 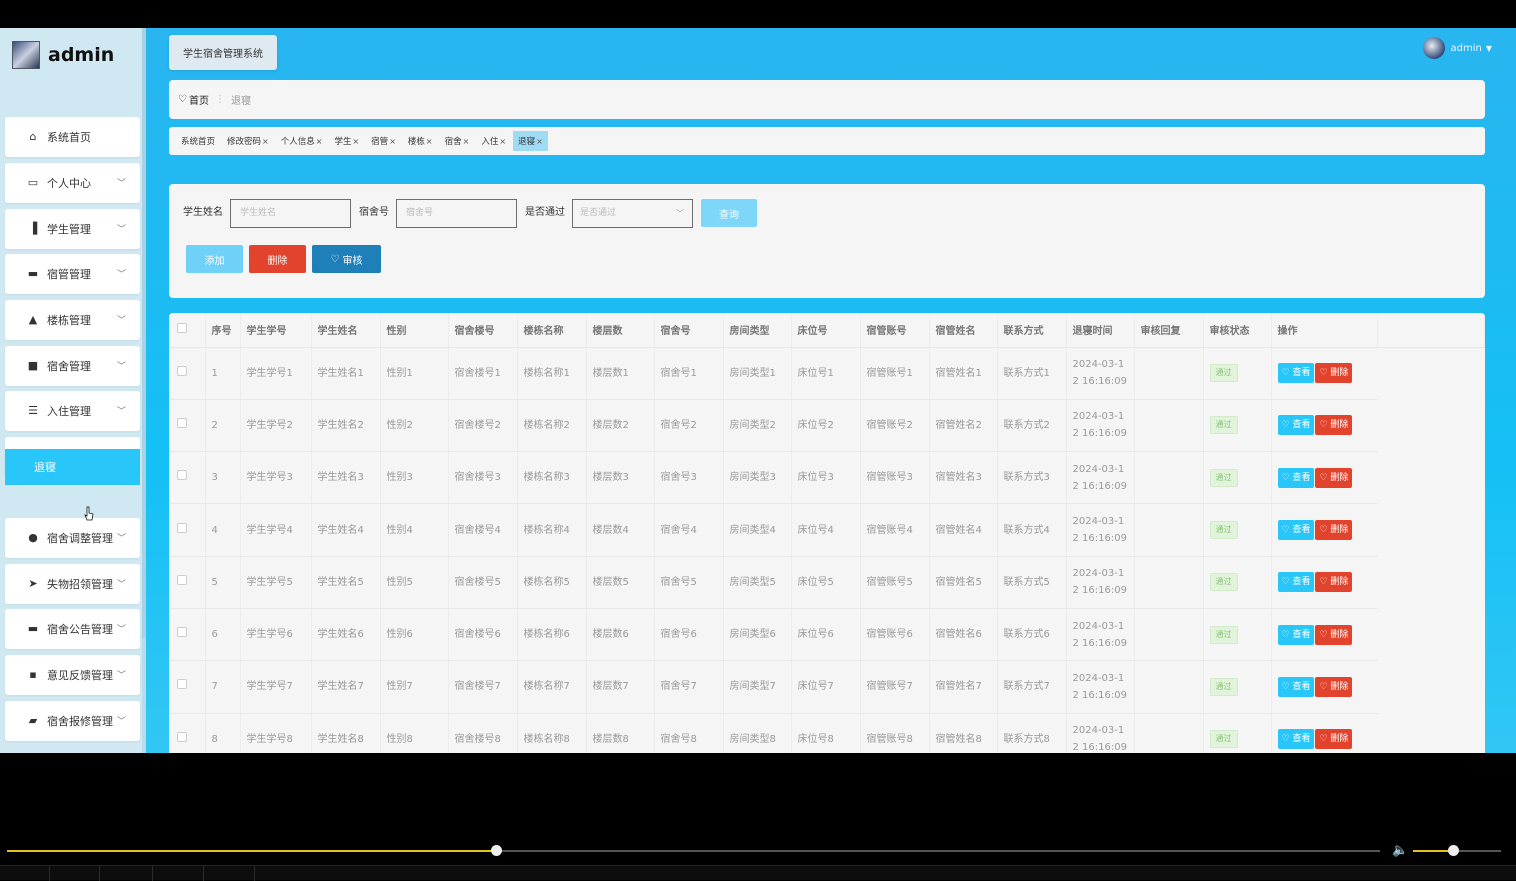 What do you see at coordinates (729, 213) in the screenshot?
I see `query-button: 查询` at bounding box center [729, 213].